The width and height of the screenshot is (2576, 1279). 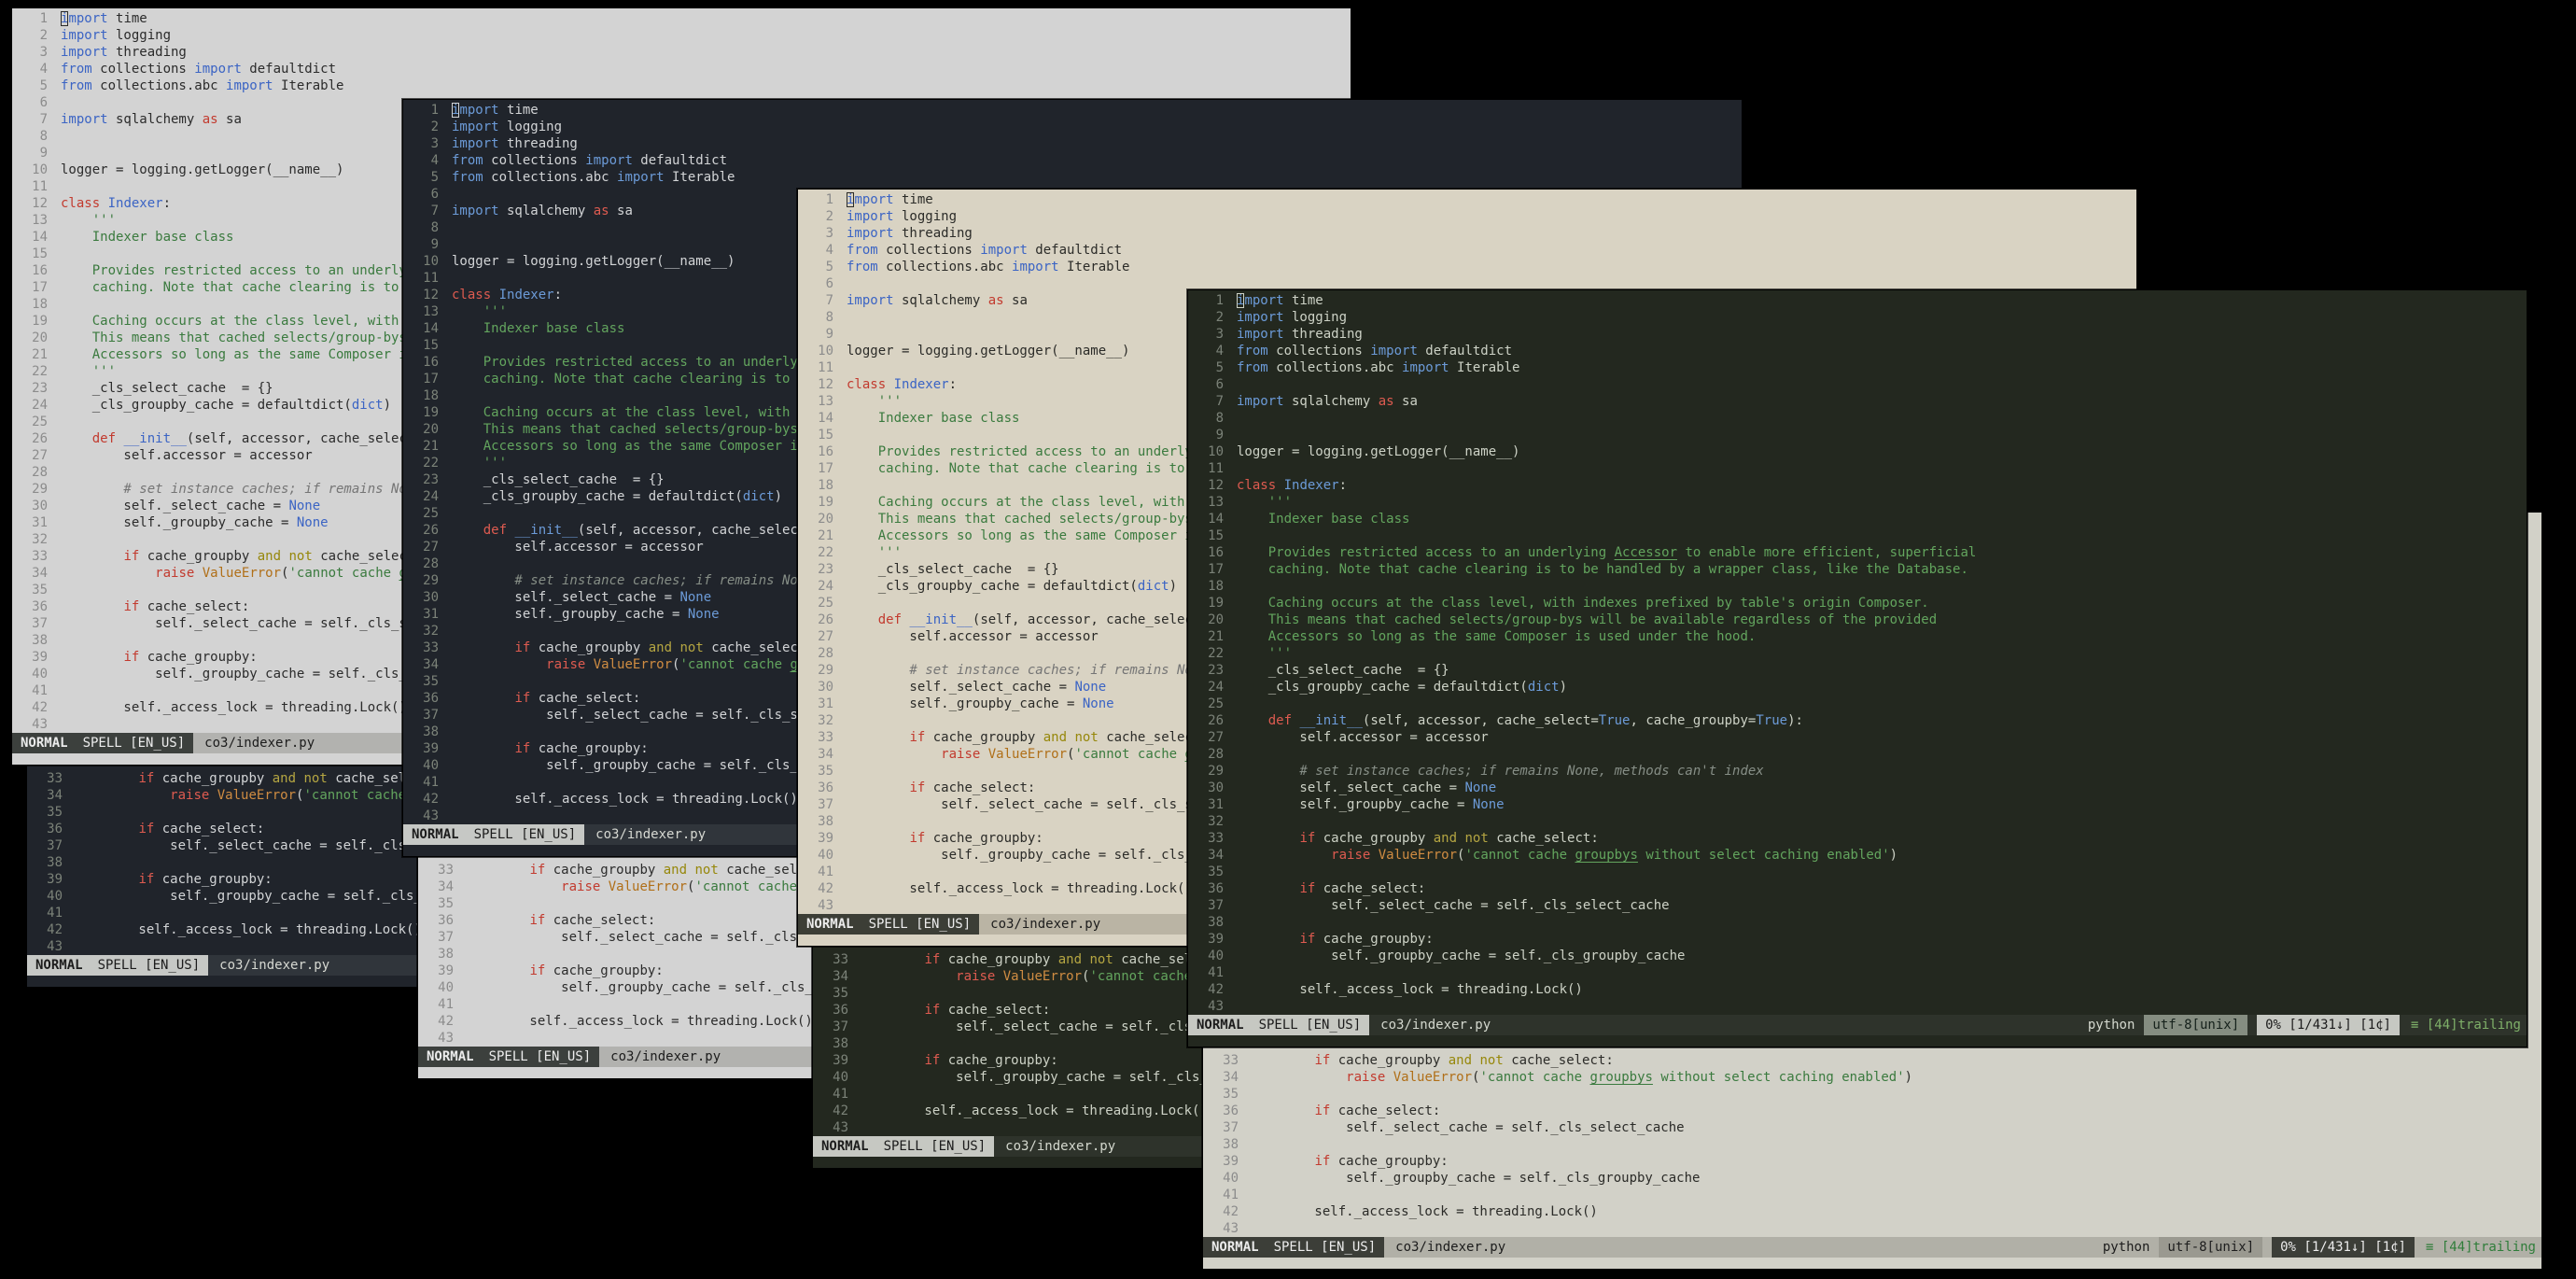 I want to click on code-line: 23 _cls_select_cache = {}, so click(x=1857, y=670).